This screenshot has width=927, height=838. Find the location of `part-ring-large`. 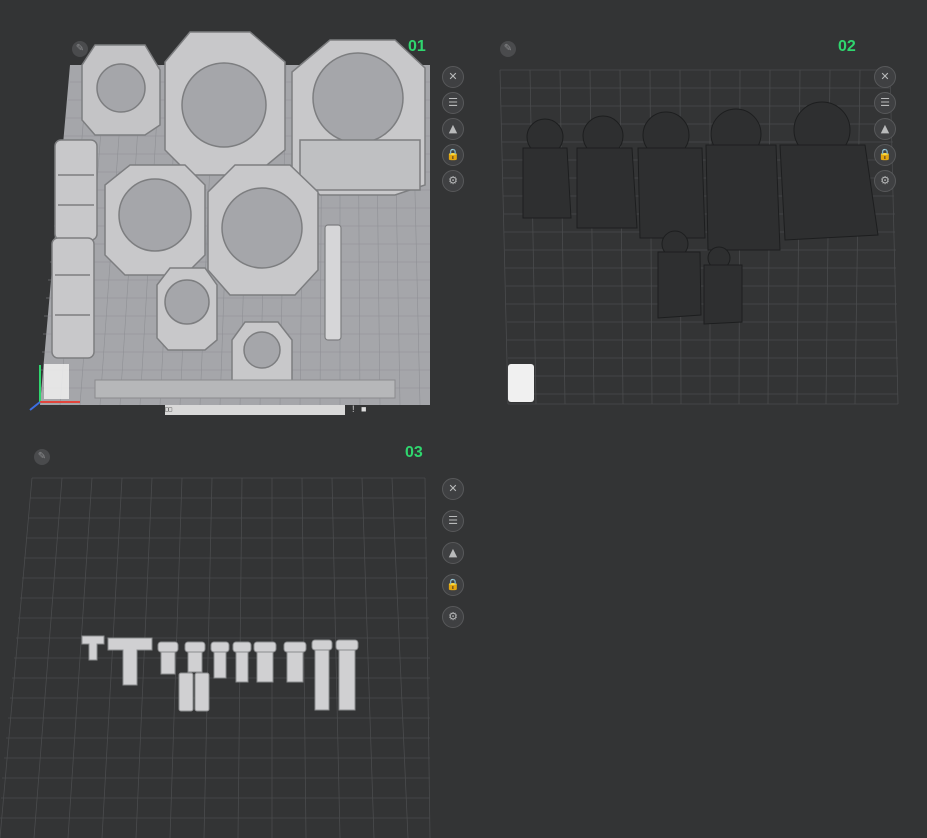

part-ring-large is located at coordinates (358, 117).